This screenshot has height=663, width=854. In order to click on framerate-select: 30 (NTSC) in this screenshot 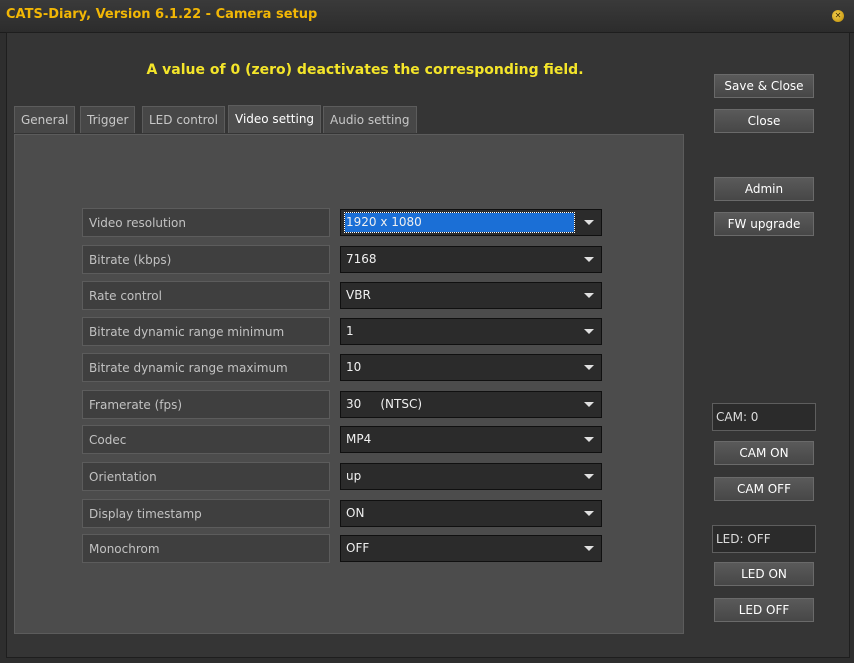, I will do `click(471, 404)`.